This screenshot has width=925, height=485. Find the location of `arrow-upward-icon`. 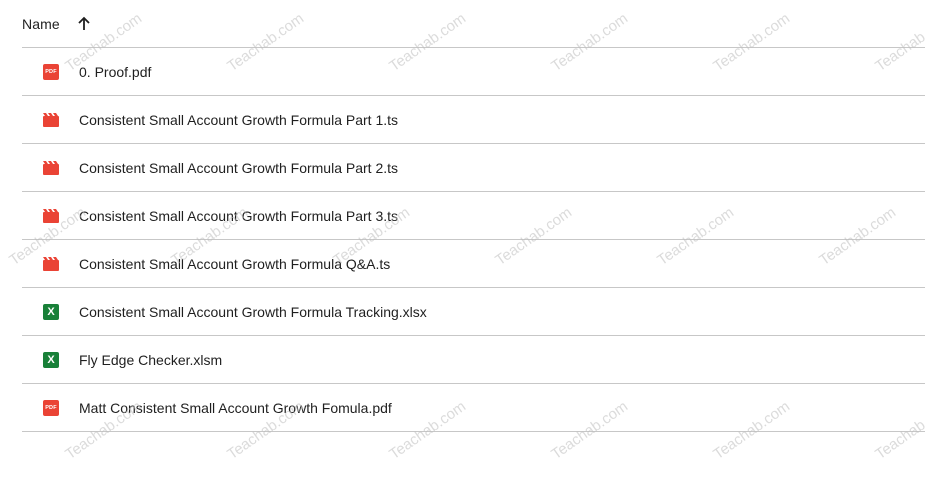

arrow-upward-icon is located at coordinates (84, 23).